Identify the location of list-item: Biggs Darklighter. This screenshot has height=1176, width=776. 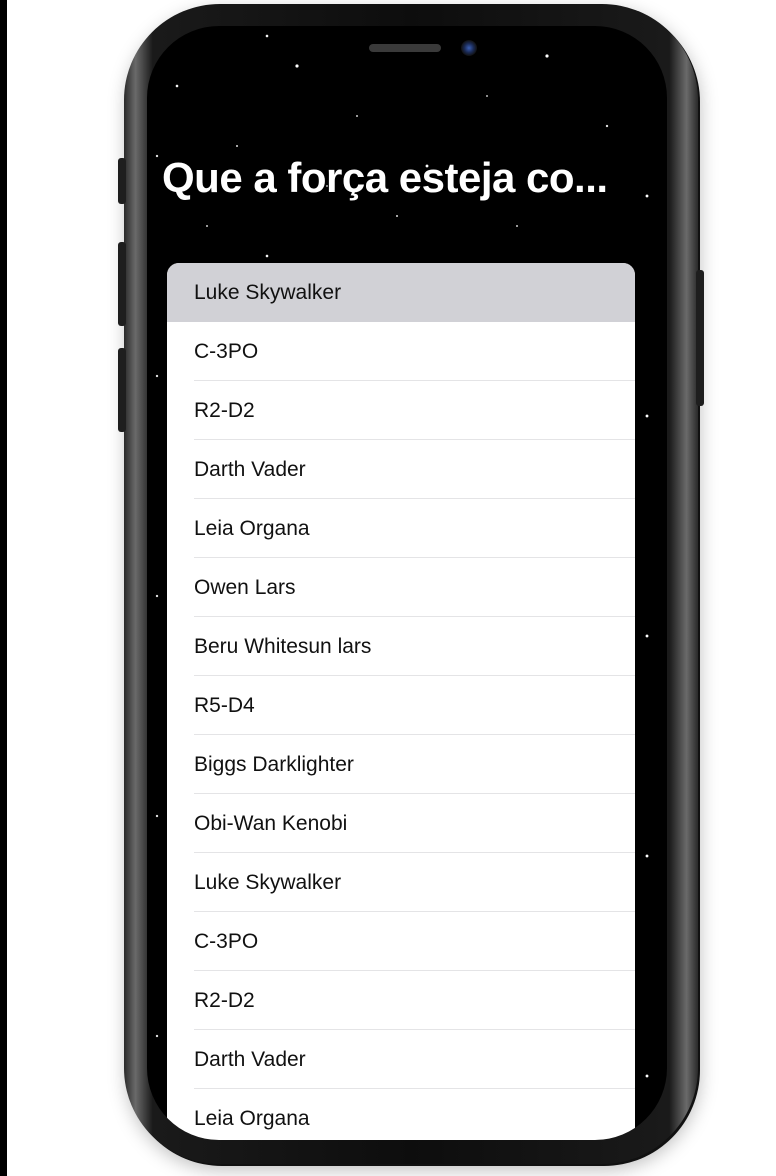
(401, 764).